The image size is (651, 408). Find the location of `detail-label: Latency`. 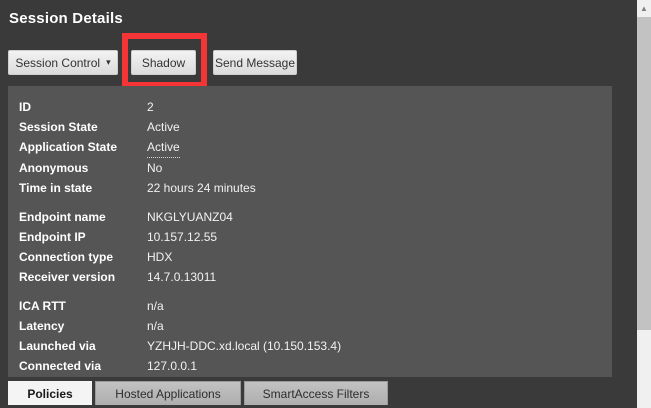

detail-label: Latency is located at coordinates (42, 326).